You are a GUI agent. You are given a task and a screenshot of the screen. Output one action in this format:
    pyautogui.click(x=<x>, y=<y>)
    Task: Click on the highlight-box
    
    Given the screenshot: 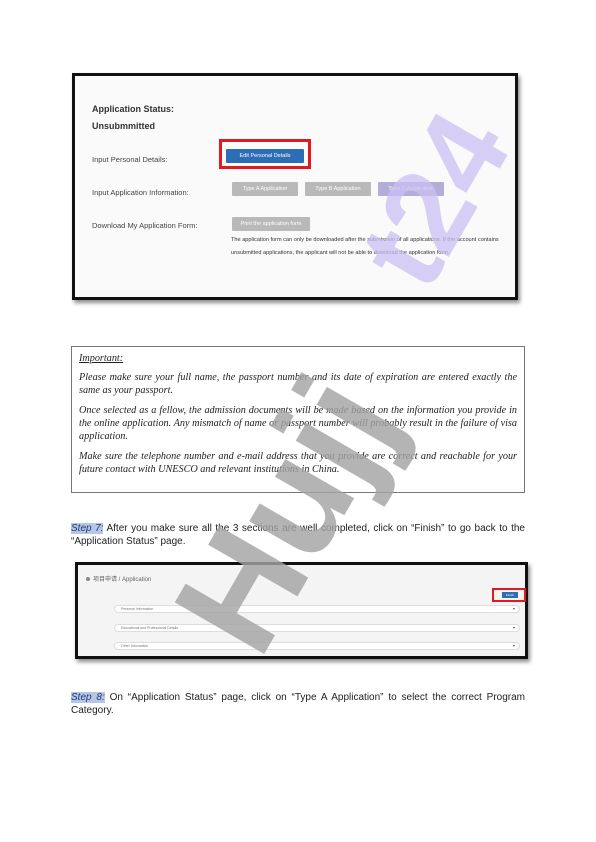 What is the action you would take?
    pyautogui.click(x=265, y=154)
    